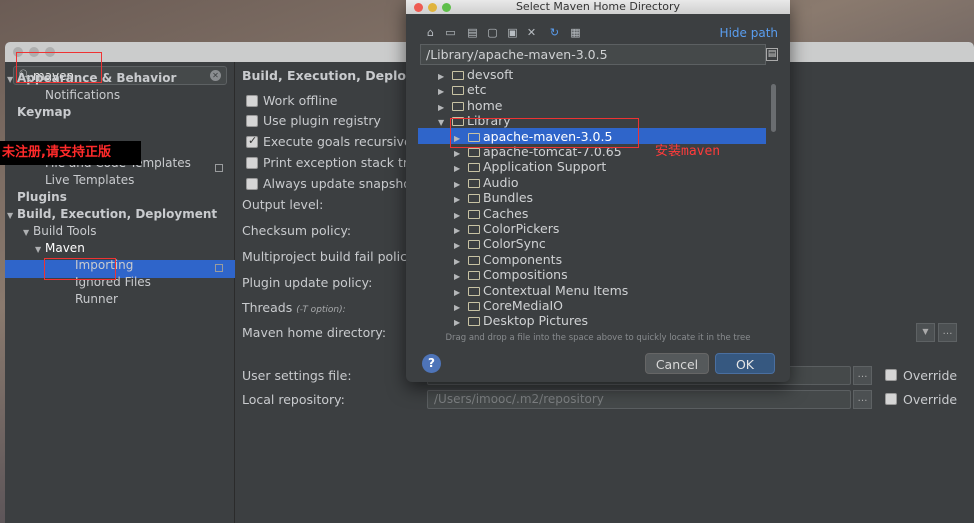  Describe the element at coordinates (891, 399) in the screenshot. I see `override-repository-checkbox` at that location.